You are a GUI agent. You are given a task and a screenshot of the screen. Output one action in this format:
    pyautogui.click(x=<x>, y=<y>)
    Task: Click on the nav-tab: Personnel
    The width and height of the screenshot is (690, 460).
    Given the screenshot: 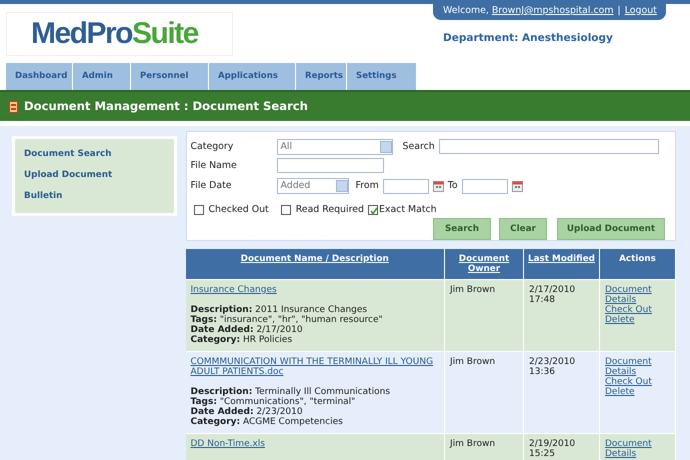 What is the action you would take?
    pyautogui.click(x=170, y=76)
    